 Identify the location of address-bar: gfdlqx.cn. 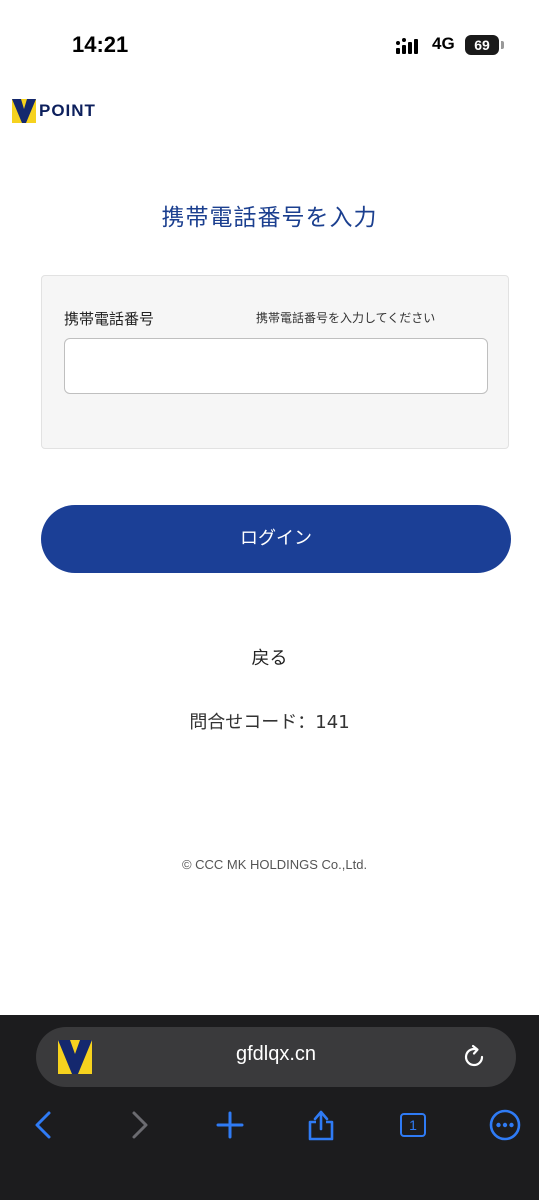
(276, 1057).